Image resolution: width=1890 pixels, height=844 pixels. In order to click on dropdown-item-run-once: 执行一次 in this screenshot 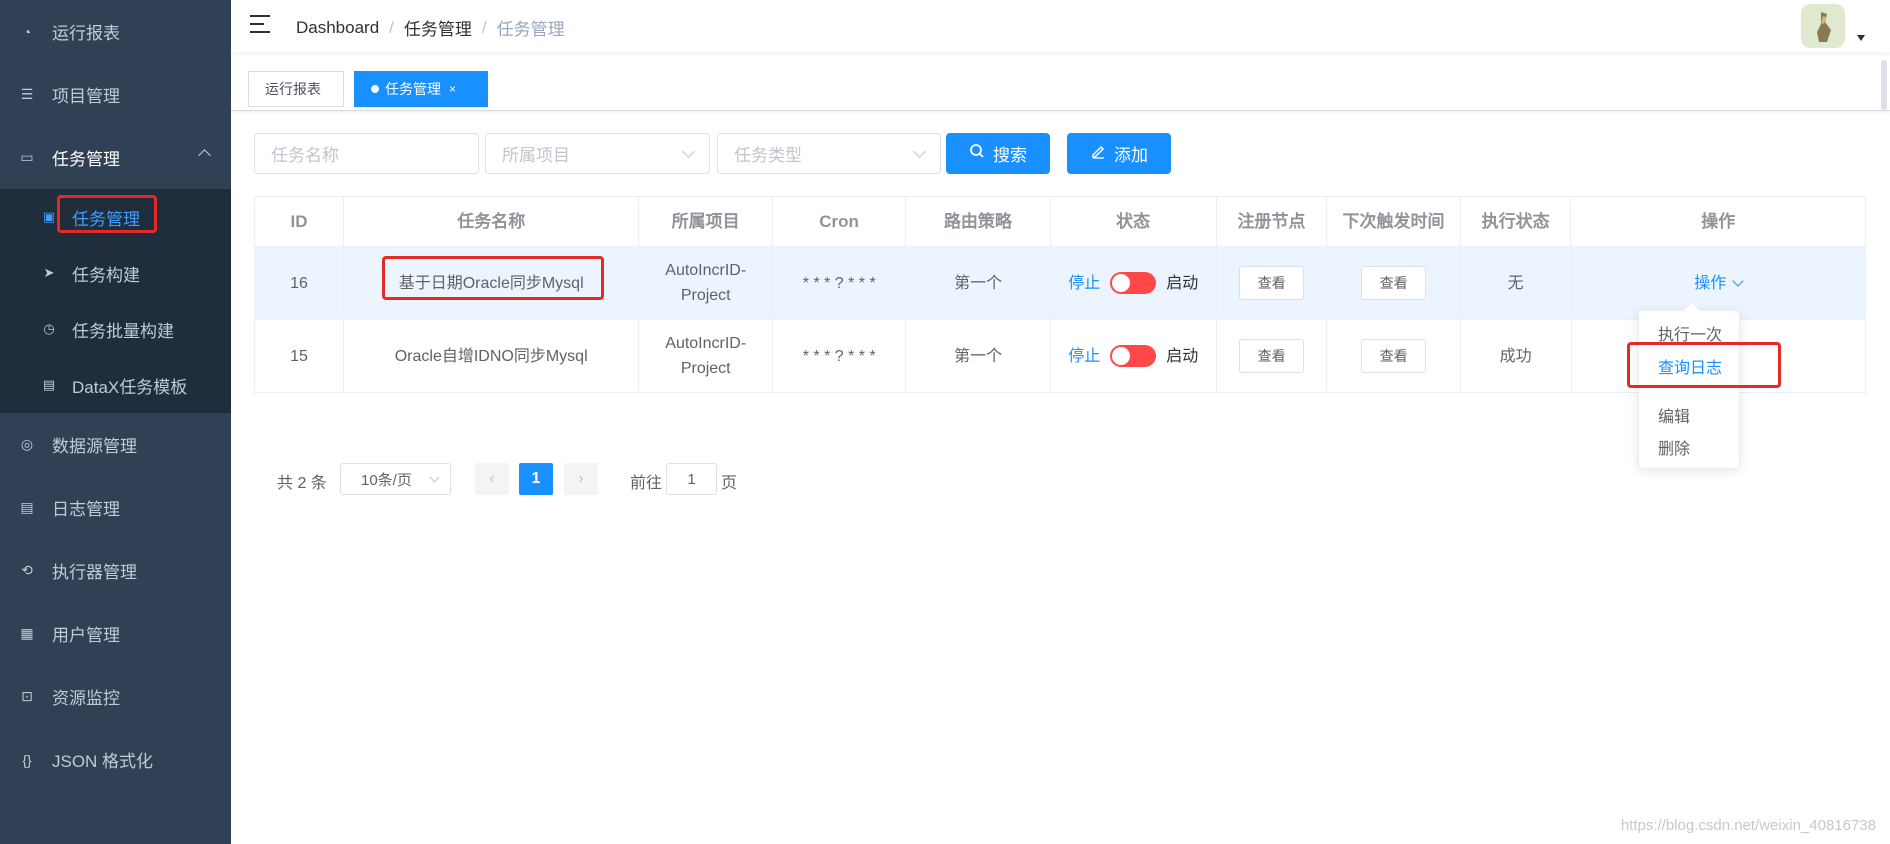, I will do `click(1690, 333)`.